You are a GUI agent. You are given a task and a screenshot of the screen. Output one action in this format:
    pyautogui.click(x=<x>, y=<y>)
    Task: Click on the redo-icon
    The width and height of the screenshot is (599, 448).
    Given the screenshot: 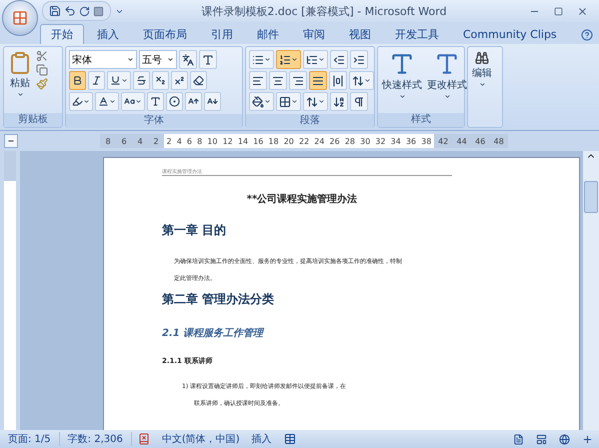 What is the action you would take?
    pyautogui.click(x=84, y=11)
    